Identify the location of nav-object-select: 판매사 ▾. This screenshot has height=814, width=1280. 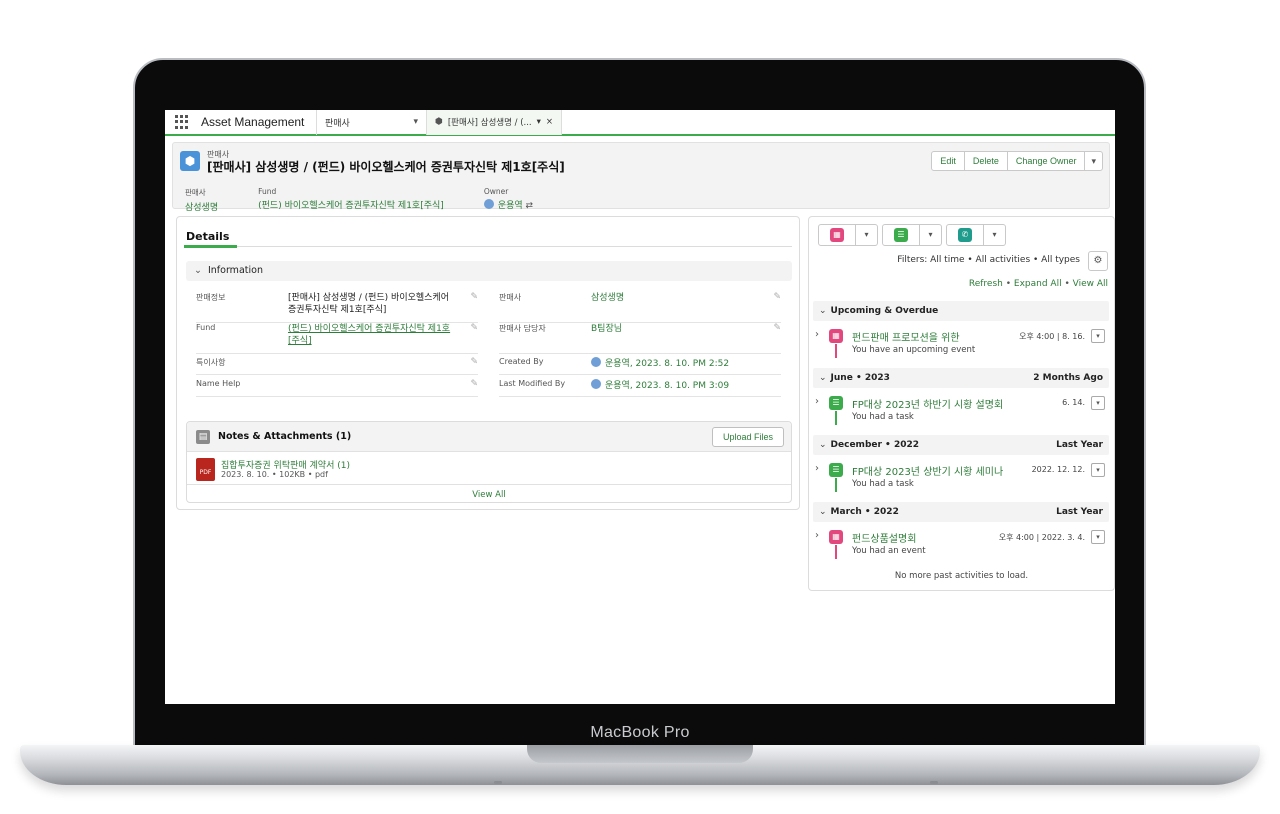
(371, 122).